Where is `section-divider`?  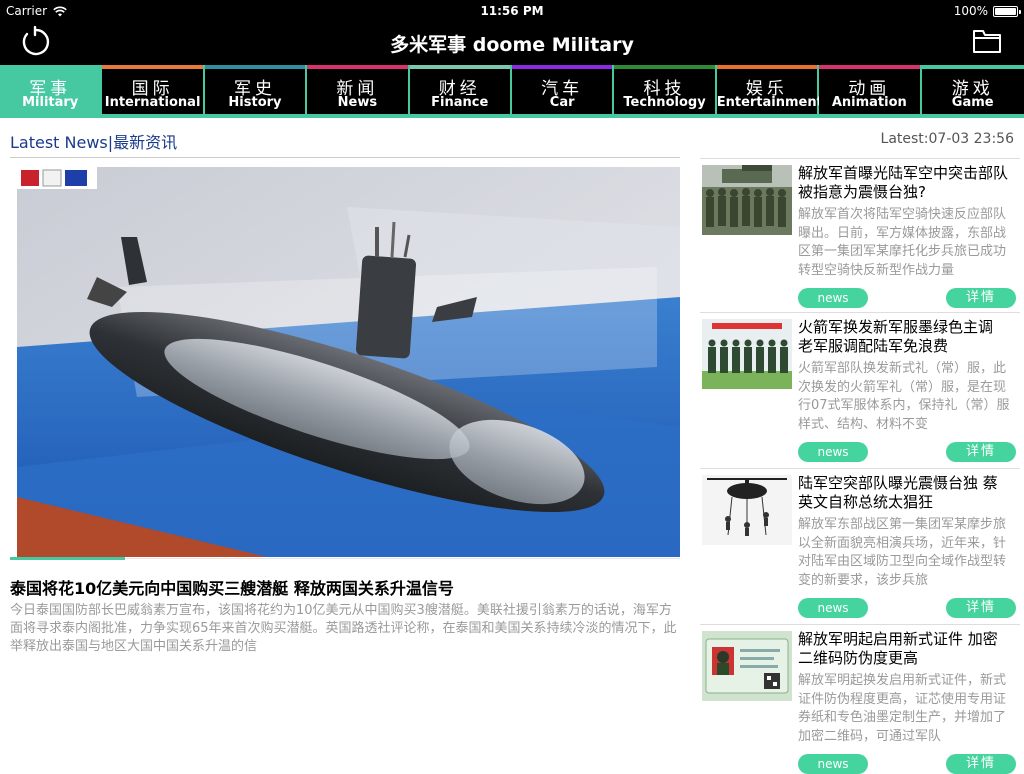
section-divider is located at coordinates (345, 157).